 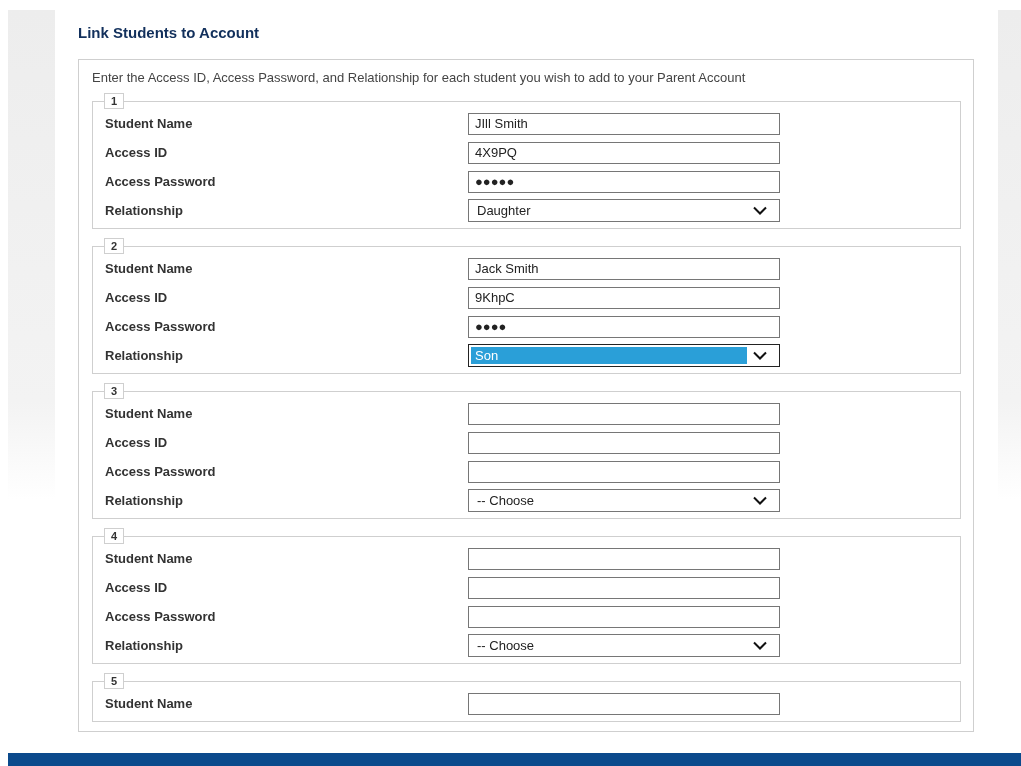 I want to click on input-field: Jack Smith, so click(x=624, y=268).